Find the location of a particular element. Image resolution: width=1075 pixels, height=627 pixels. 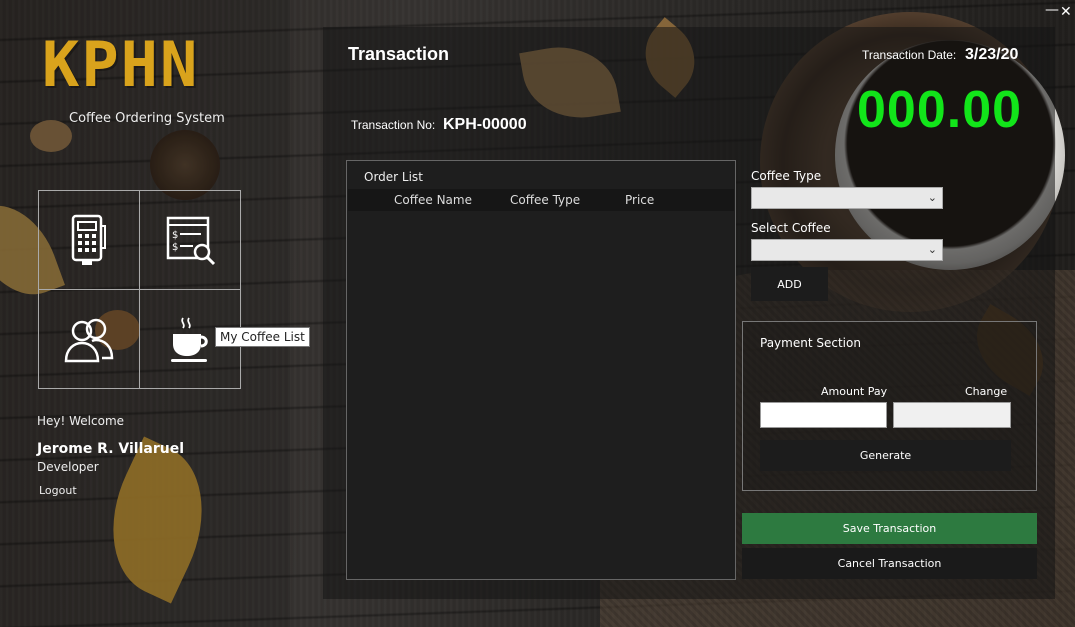

coffee-type-select: ⌄ is located at coordinates (847, 198).